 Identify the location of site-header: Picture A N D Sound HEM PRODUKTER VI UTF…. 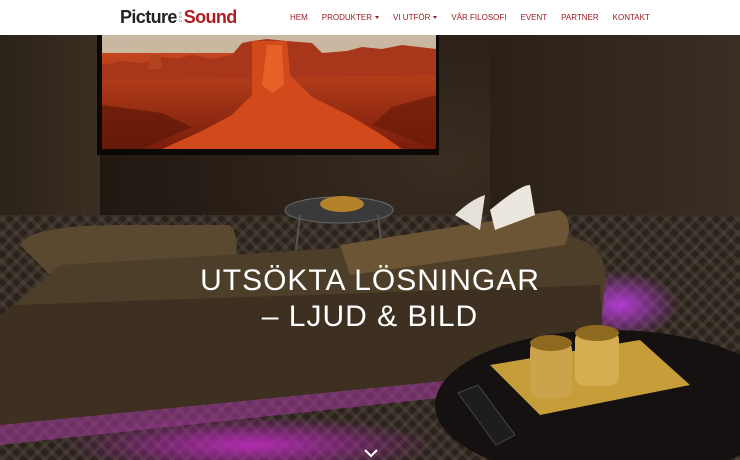
(370, 17).